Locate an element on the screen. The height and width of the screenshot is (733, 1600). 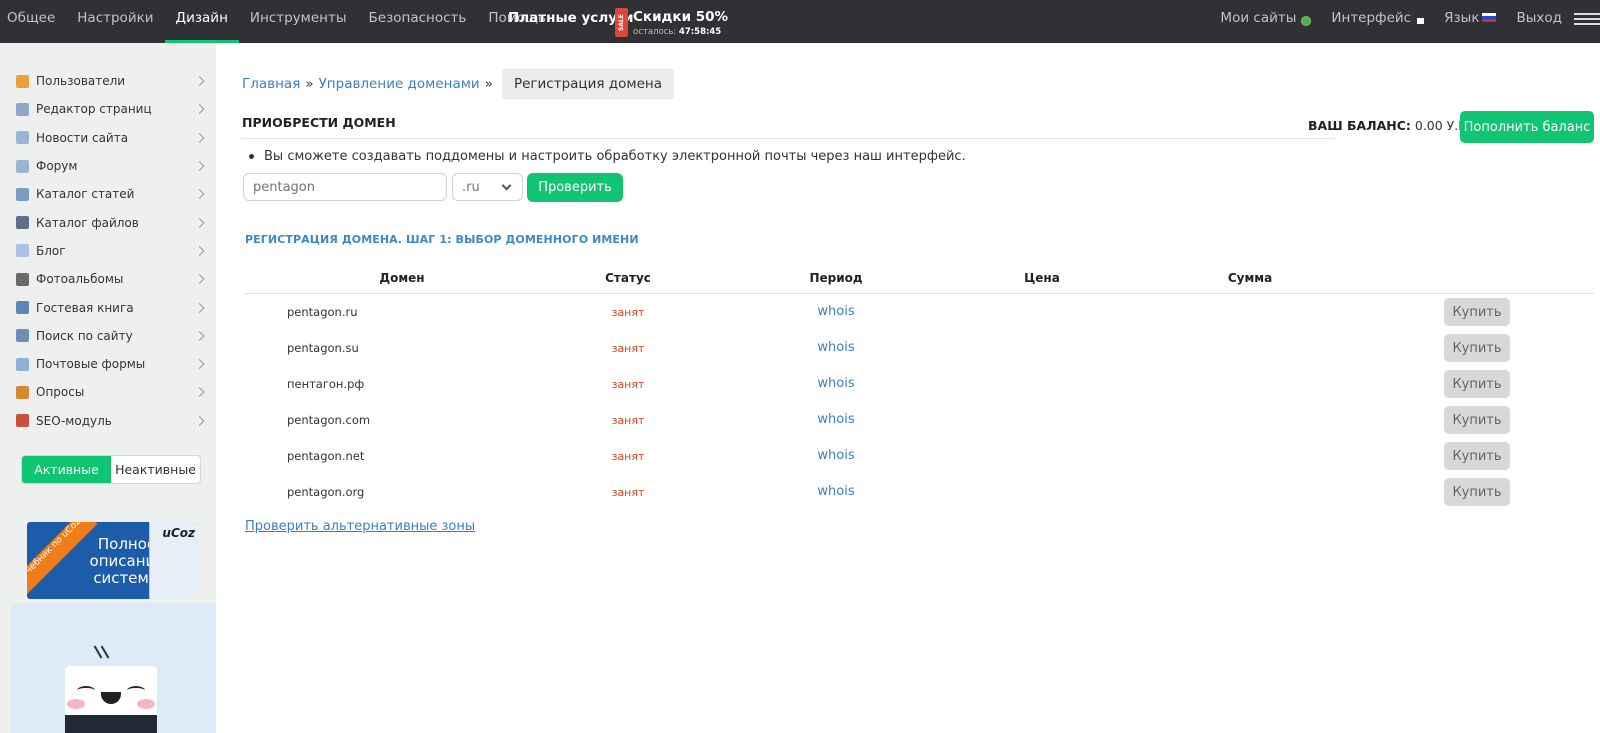
sidebar-item-guestbook: Гостевая книга is located at coordinates (108, 307).